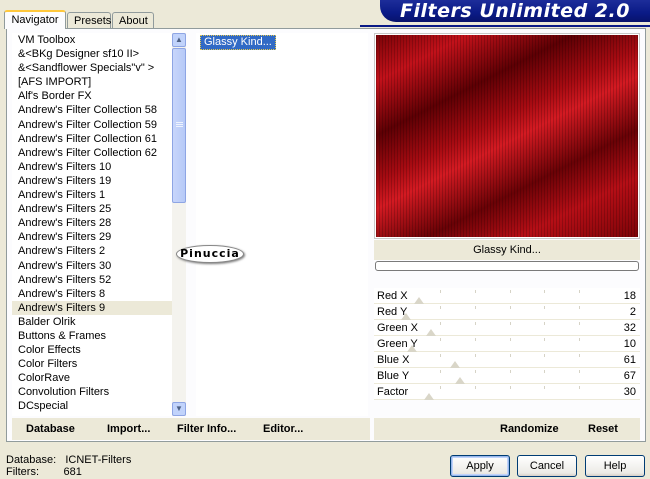 The width and height of the screenshot is (650, 479). What do you see at coordinates (92, 181) in the screenshot?
I see `category-item: Andrew's Filters 19` at bounding box center [92, 181].